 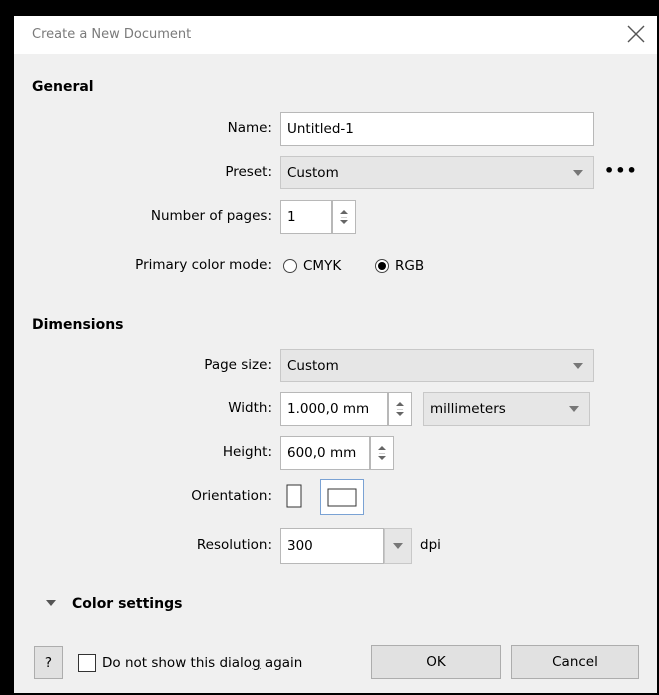 What do you see at coordinates (344, 217) in the screenshot?
I see `pages-stepper` at bounding box center [344, 217].